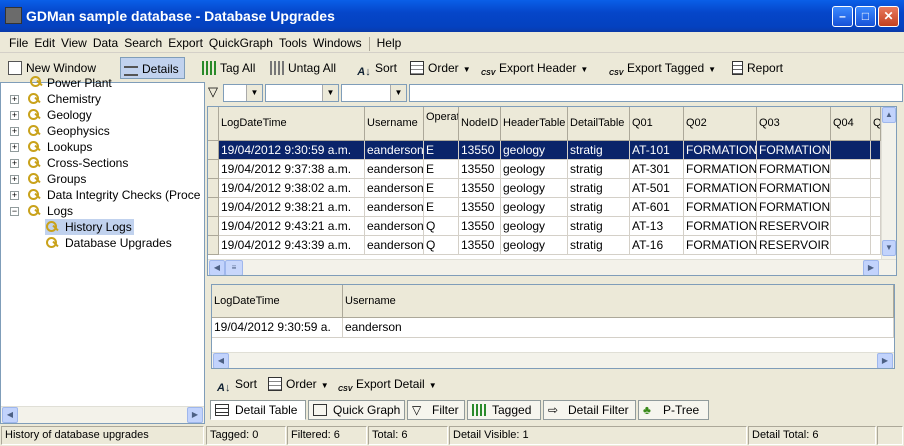 The image size is (904, 446). Describe the element at coordinates (553, 360) in the screenshot. I see `detail-grid-hscrollbar: ◀ ▶` at that location.